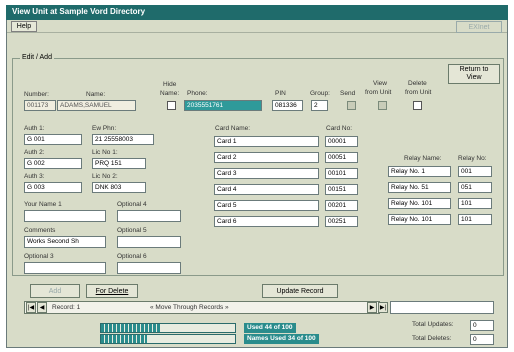 This screenshot has width=514, height=352. I want to click on card-no-header: Card No:, so click(339, 128).